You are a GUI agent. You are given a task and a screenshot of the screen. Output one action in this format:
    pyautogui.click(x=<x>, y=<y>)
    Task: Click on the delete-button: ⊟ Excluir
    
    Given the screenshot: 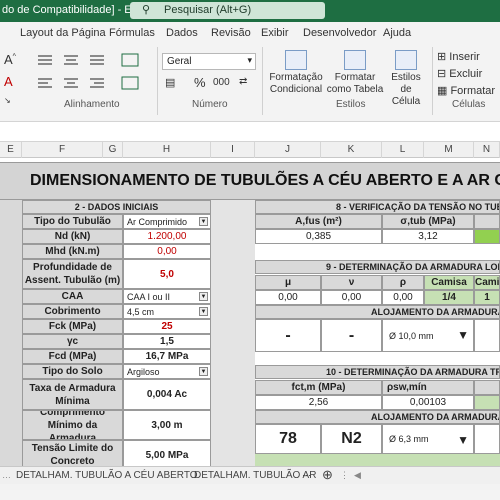 What is the action you would take?
    pyautogui.click(x=459, y=73)
    